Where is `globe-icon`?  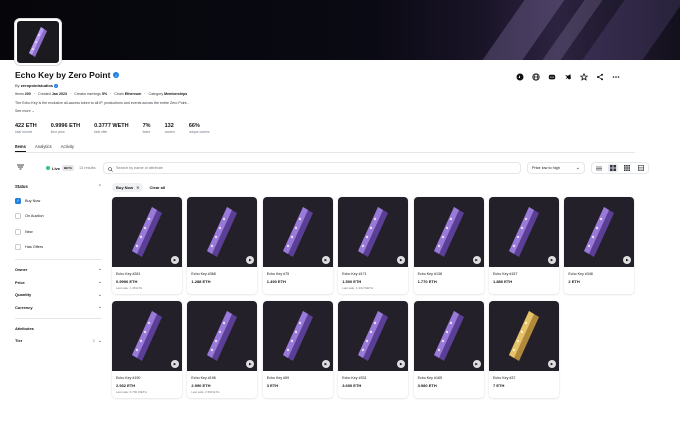 globe-icon is located at coordinates (535, 76).